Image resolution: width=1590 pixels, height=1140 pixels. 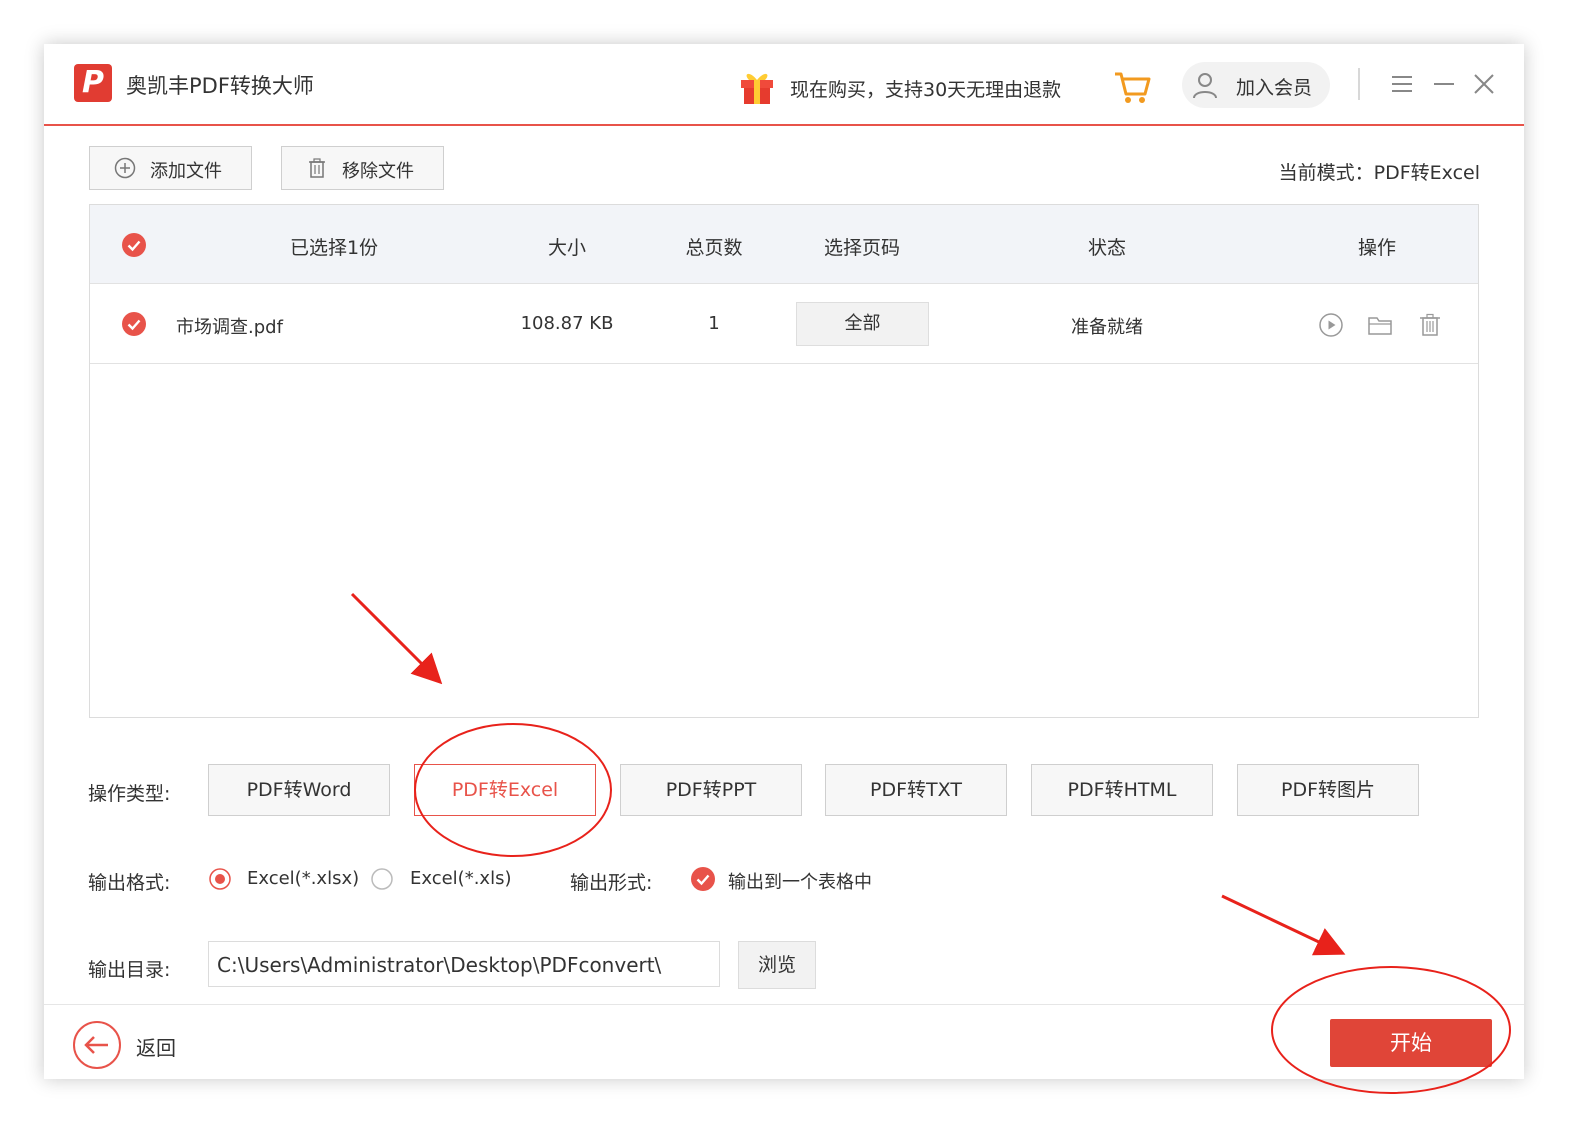 I want to click on user-icon, so click(x=1205, y=86).